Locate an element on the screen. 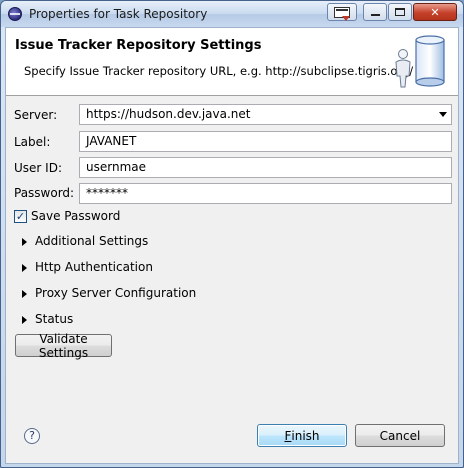 Image resolution: width=464 pixels, height=468 pixels. finish-button: Finish is located at coordinates (302, 435).